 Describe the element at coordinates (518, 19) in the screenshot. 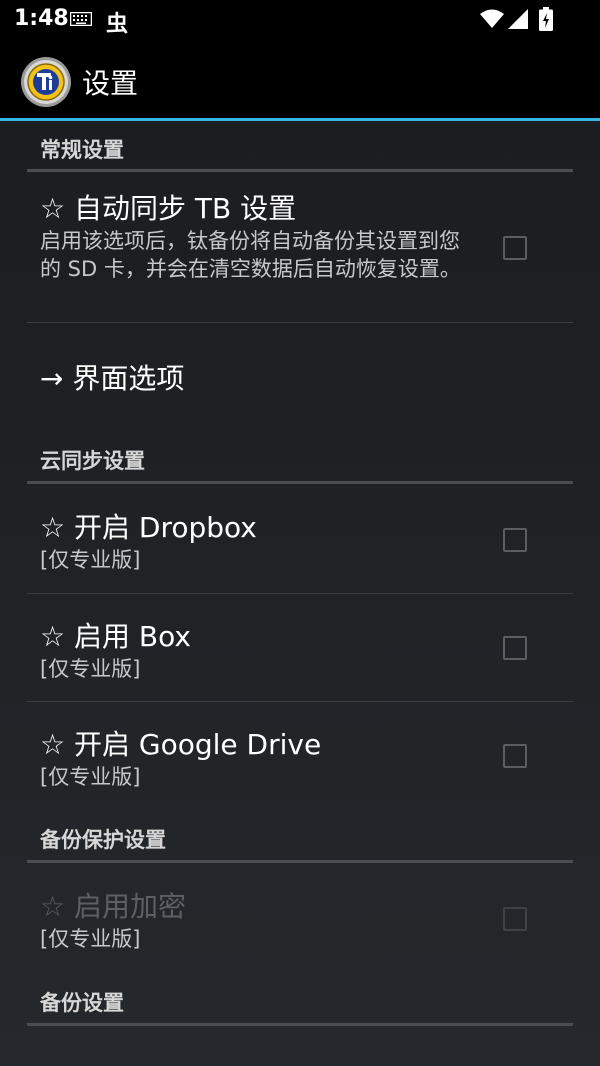

I see `signal-icon` at that location.